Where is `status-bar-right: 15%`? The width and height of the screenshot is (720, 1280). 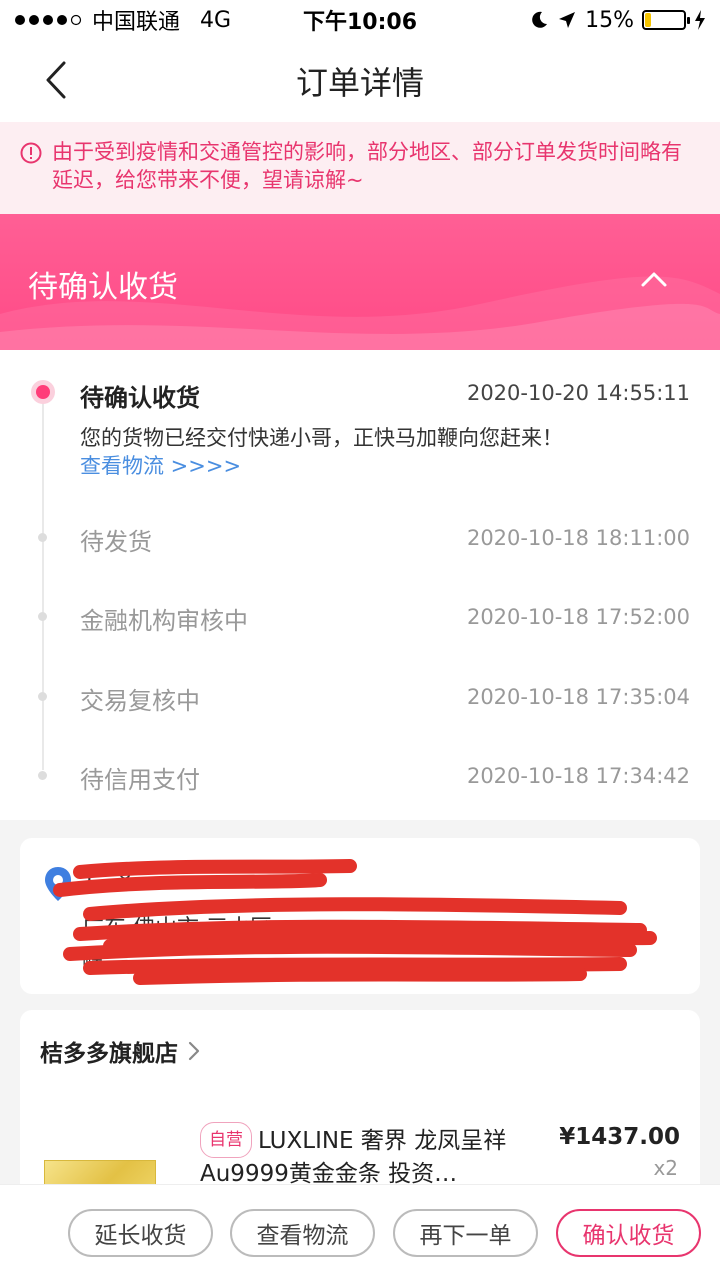 status-bar-right: 15% is located at coordinates (617, 20).